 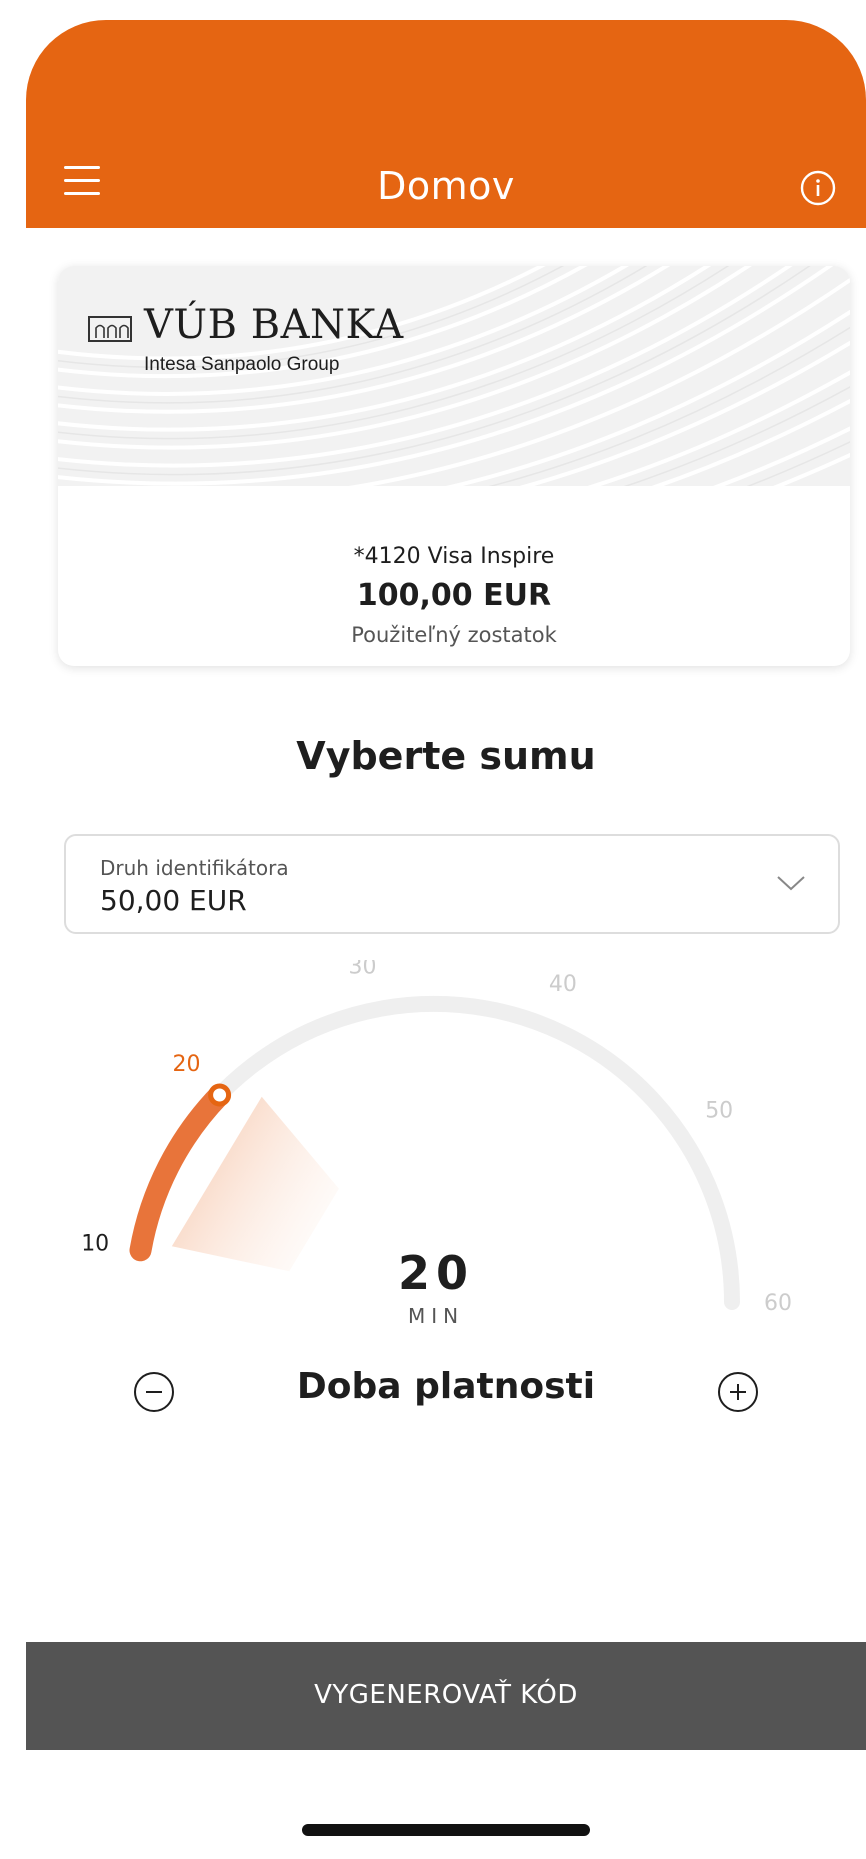 What do you see at coordinates (242, 364) in the screenshot?
I see `bank-group: Intesa Sanpaolo Group` at bounding box center [242, 364].